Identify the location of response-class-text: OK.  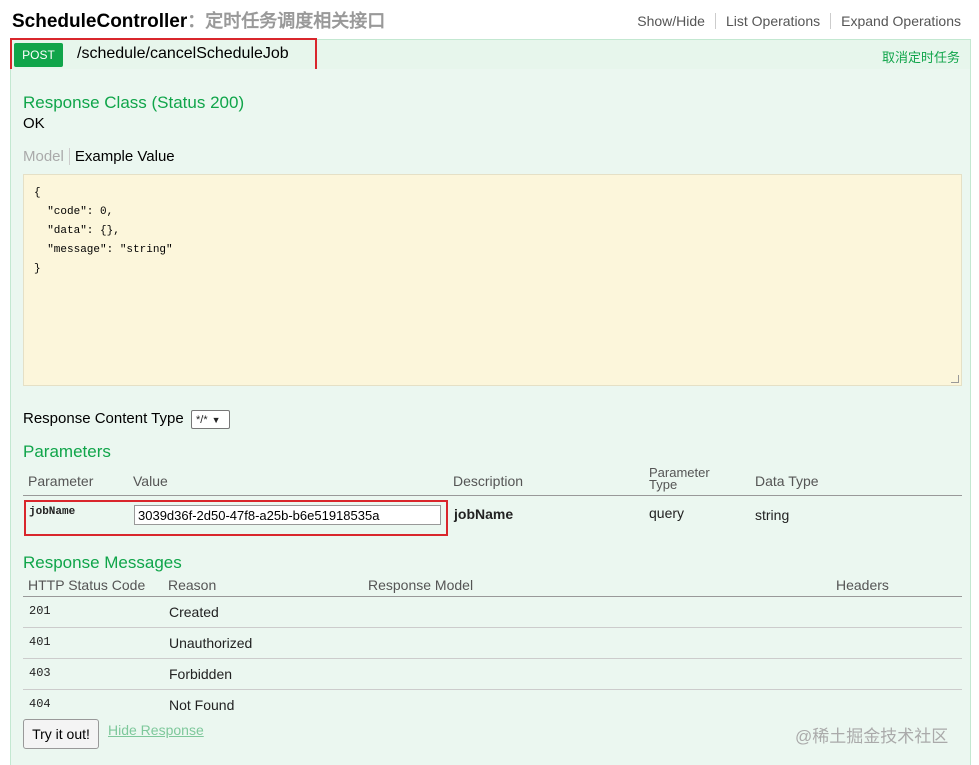
(34, 123).